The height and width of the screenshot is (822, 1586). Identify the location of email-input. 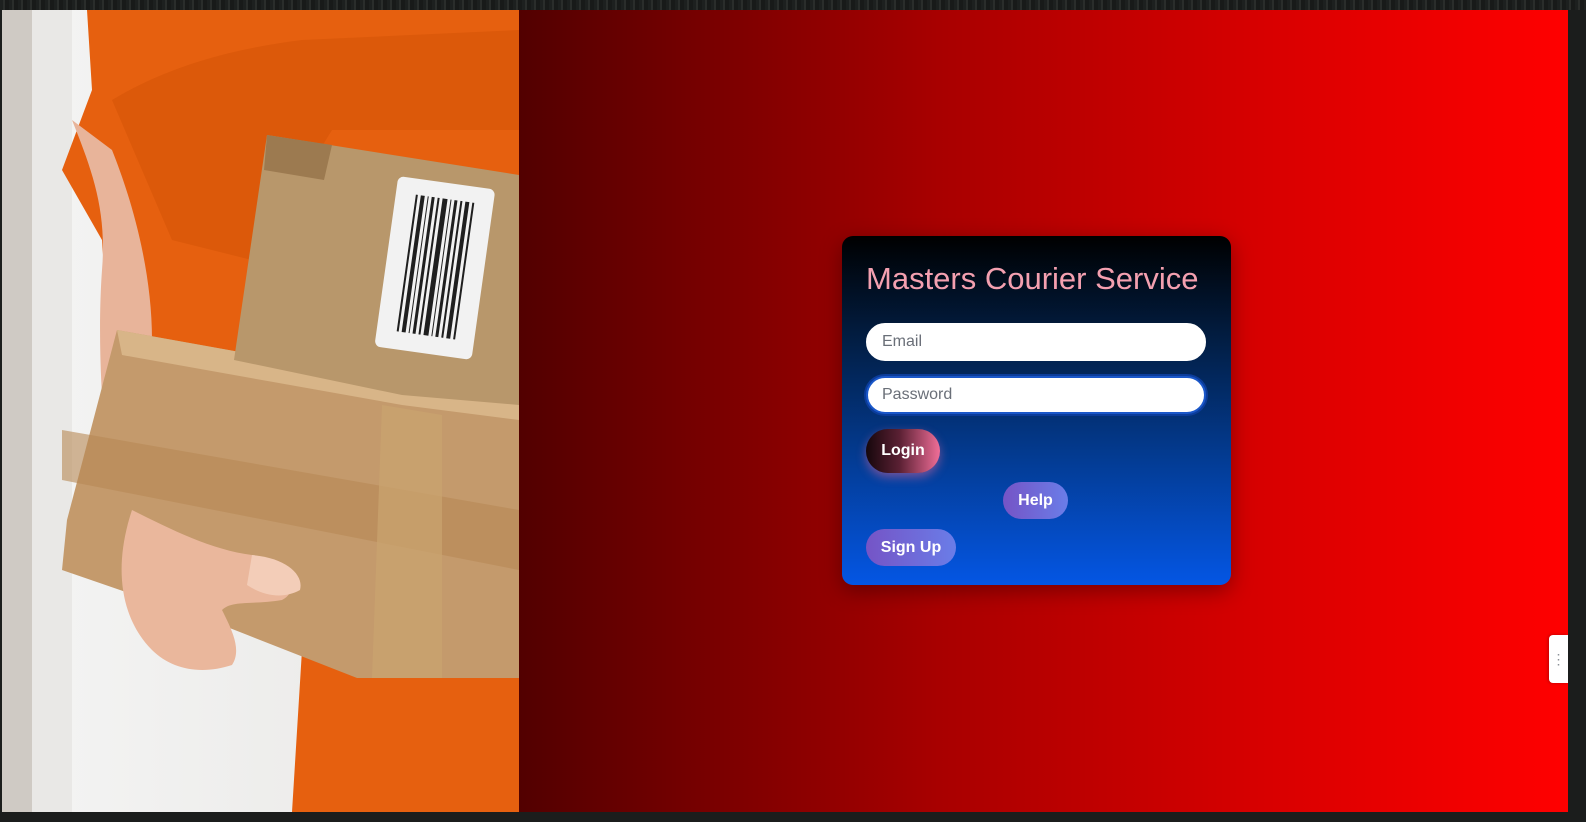
(1036, 342).